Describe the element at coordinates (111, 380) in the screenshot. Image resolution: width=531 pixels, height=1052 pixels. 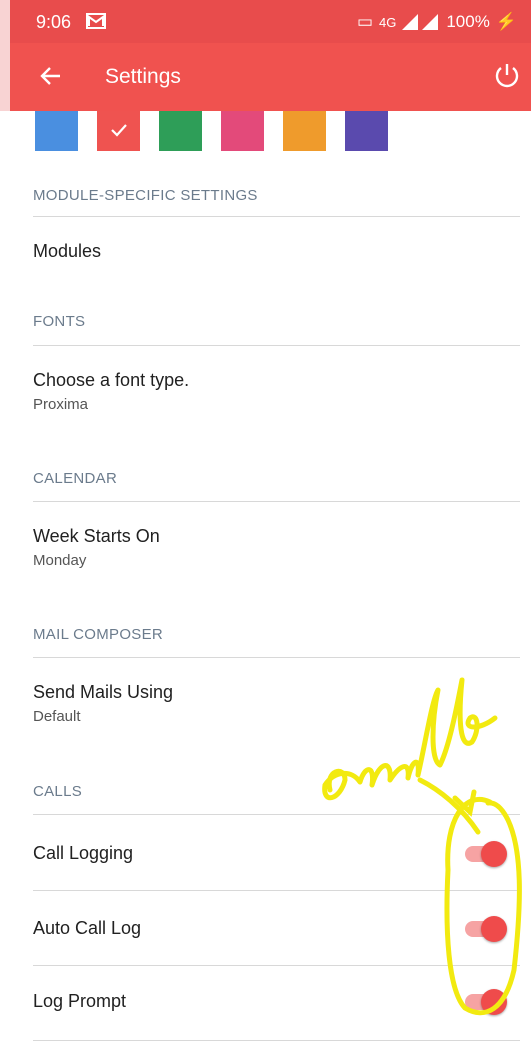
I see `font-type-setting: Choose a font type.` at that location.